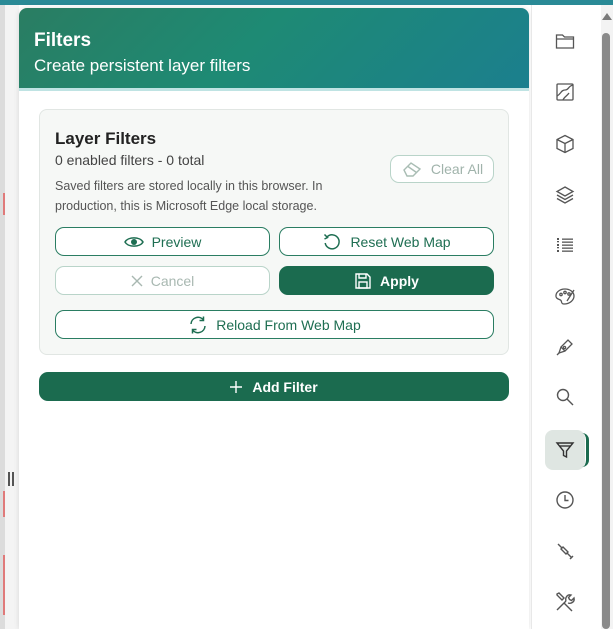 This screenshot has width=613, height=629. I want to click on clear-all-label: Clear All, so click(457, 169).